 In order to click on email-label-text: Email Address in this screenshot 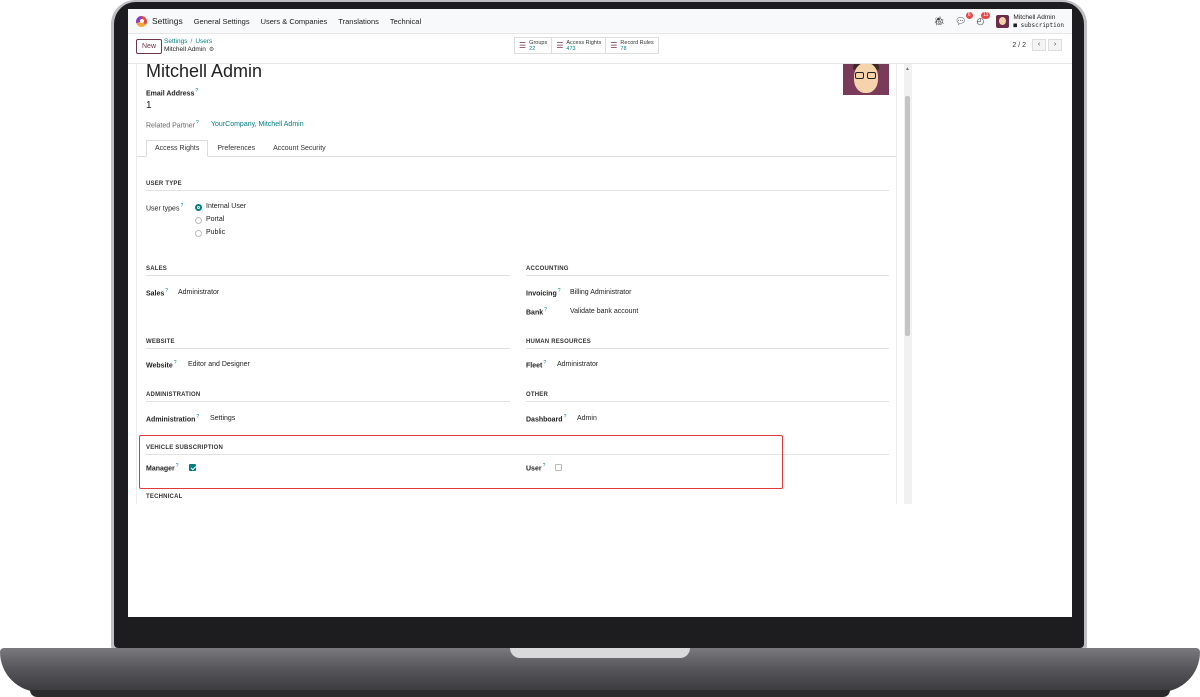, I will do `click(170, 94)`.